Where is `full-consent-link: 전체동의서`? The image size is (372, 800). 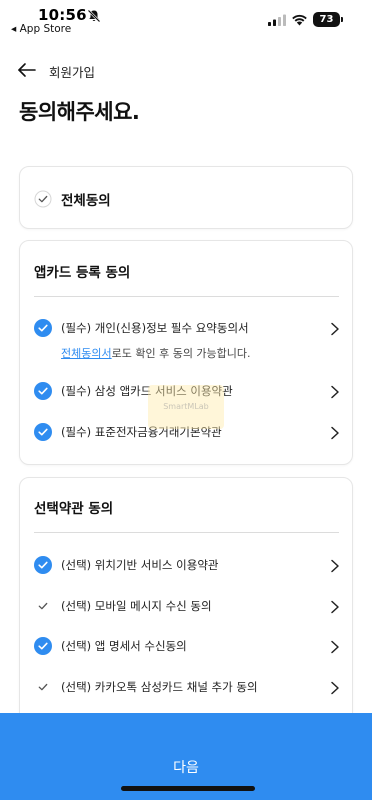
full-consent-link: 전체동의서 is located at coordinates (86, 353).